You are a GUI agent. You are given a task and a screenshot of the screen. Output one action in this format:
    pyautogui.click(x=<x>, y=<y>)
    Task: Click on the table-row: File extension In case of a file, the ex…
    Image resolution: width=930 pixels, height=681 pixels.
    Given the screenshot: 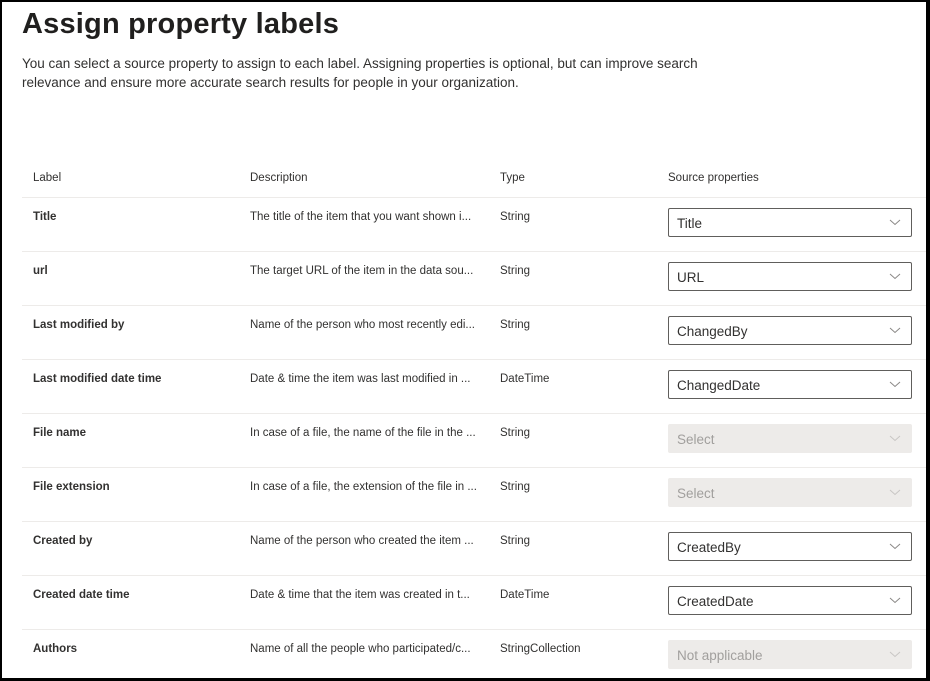 What is the action you would take?
    pyautogui.click(x=474, y=495)
    